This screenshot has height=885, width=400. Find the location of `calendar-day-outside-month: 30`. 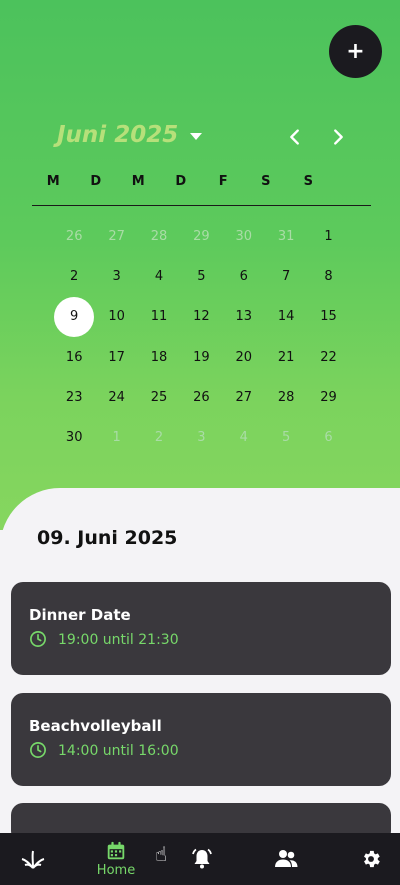

calendar-day-outside-month: 30 is located at coordinates (244, 236).